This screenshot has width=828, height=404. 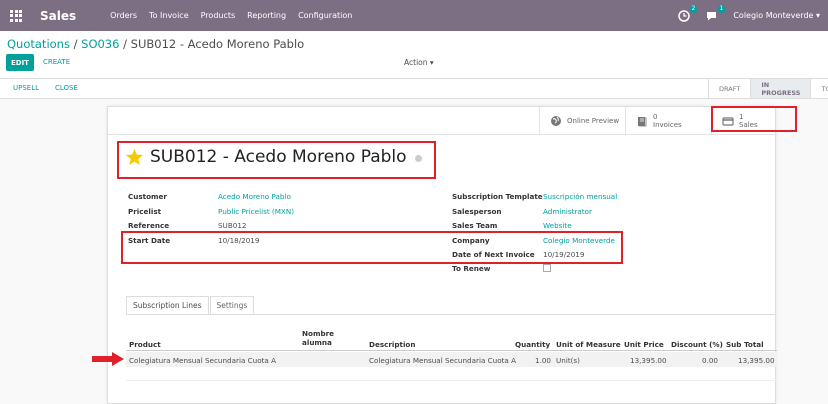 I want to click on activity-badge: 2, so click(x=693, y=8).